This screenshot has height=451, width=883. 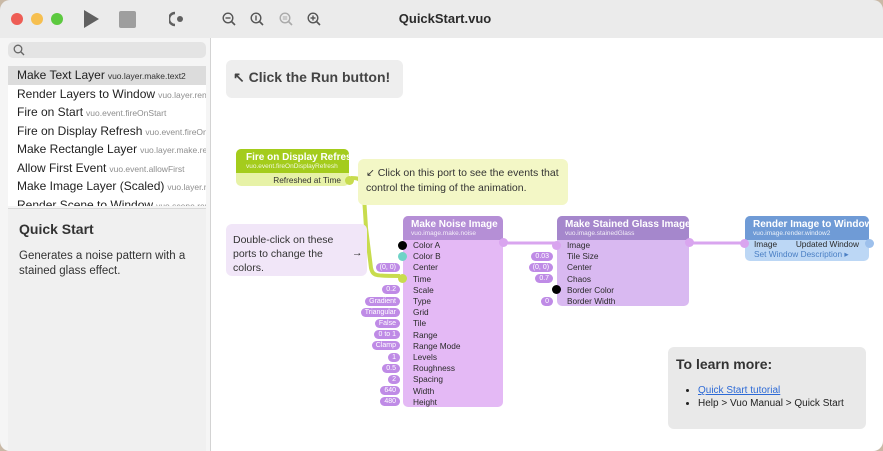 What do you see at coordinates (126, 113) in the screenshot?
I see `node-class: vuo.event.fireOnStart` at bounding box center [126, 113].